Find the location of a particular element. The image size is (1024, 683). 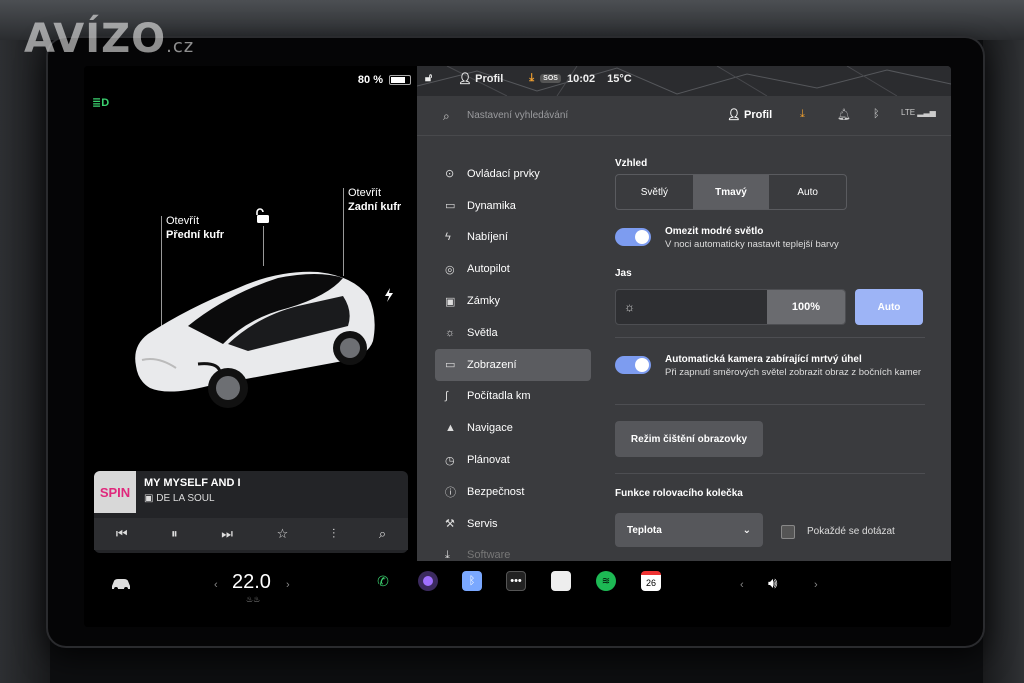

lock-status-icon: 🔓︎ is located at coordinates (428, 78).